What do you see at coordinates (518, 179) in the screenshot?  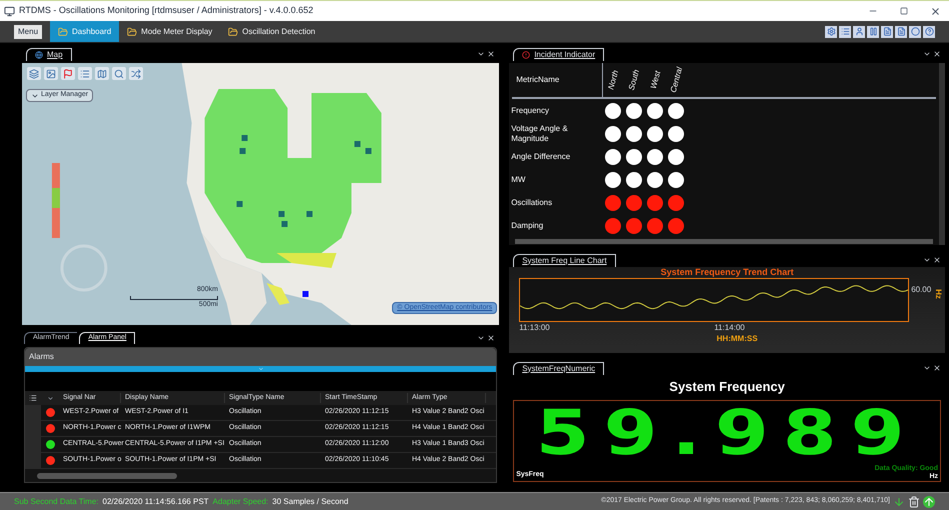 I see `metric-name: MW` at bounding box center [518, 179].